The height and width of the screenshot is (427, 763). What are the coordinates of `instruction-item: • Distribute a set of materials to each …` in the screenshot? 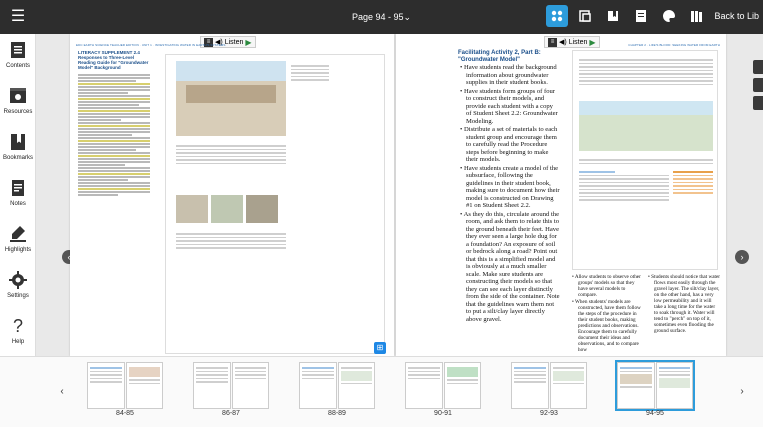 It's located at (509, 144).